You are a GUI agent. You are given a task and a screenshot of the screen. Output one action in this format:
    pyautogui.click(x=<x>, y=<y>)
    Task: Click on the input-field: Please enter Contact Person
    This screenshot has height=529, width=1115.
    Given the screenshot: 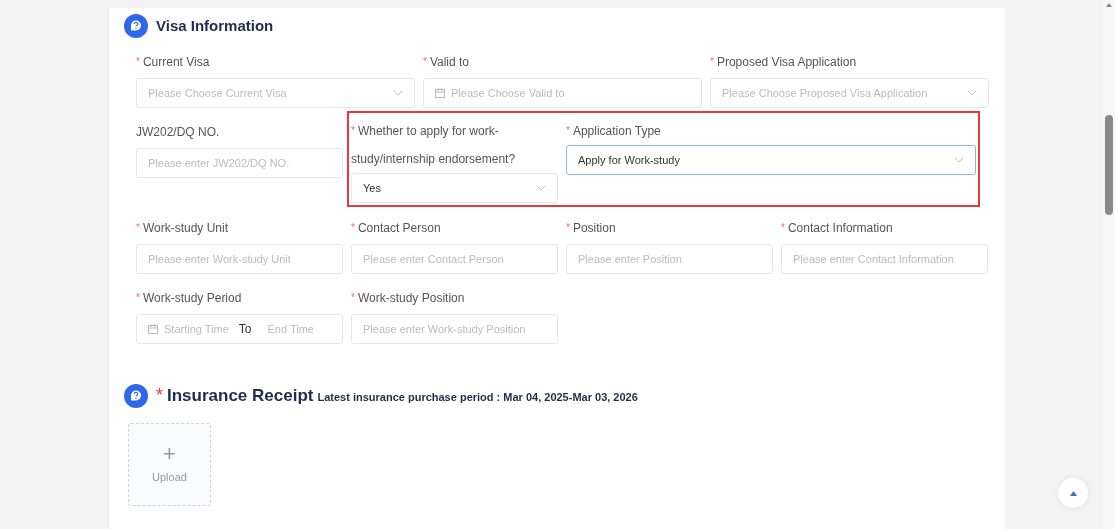 What is the action you would take?
    pyautogui.click(x=454, y=259)
    